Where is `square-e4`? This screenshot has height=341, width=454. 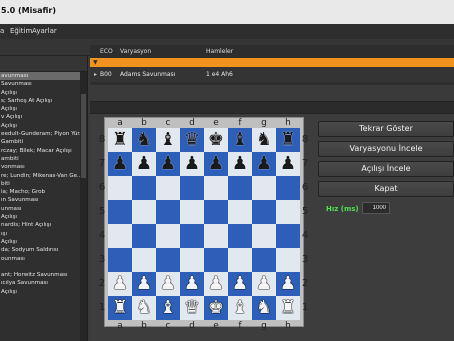
square-e4 is located at coordinates (216, 236).